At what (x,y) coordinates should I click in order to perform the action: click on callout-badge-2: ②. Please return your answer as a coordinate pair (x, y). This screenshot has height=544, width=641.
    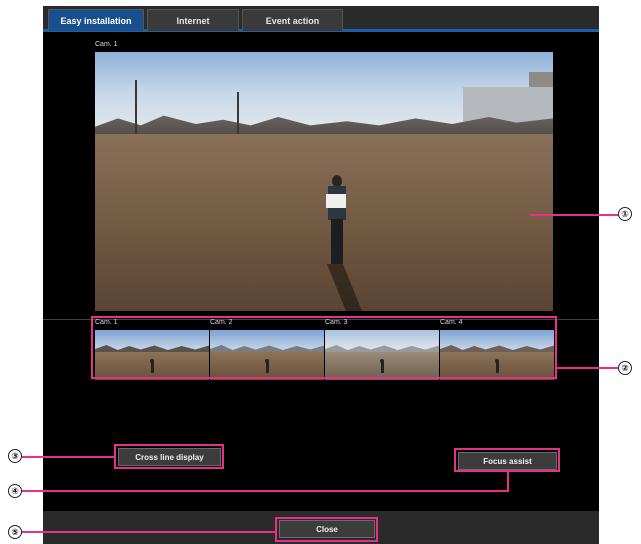
    Looking at the image, I should click on (625, 368).